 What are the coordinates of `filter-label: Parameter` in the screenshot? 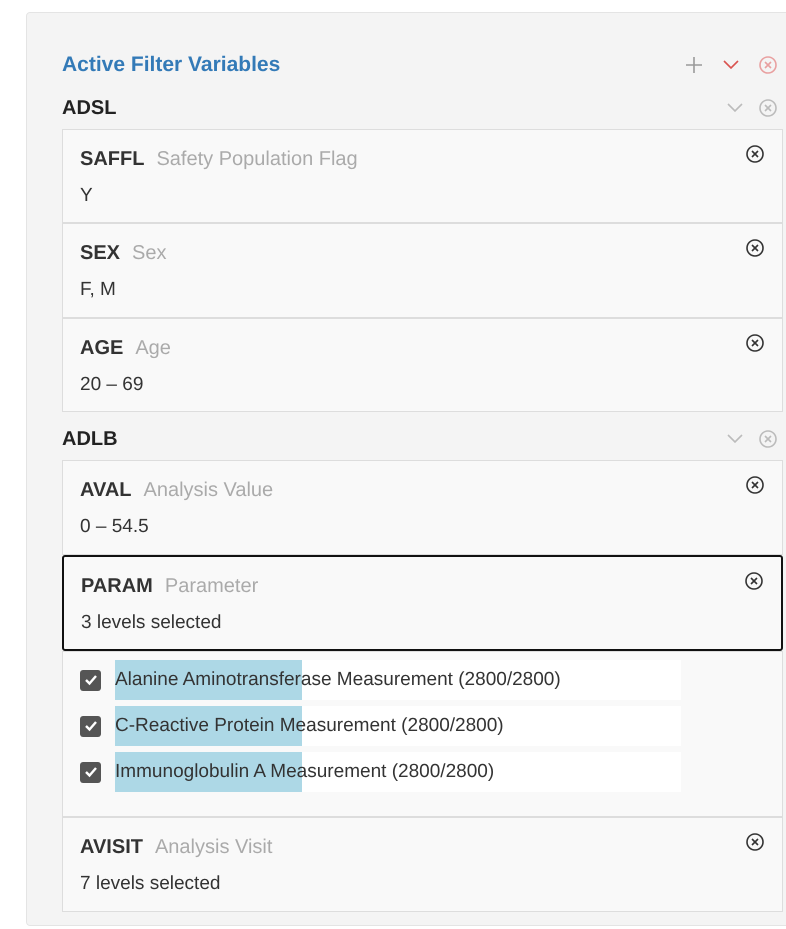 It's located at (211, 586).